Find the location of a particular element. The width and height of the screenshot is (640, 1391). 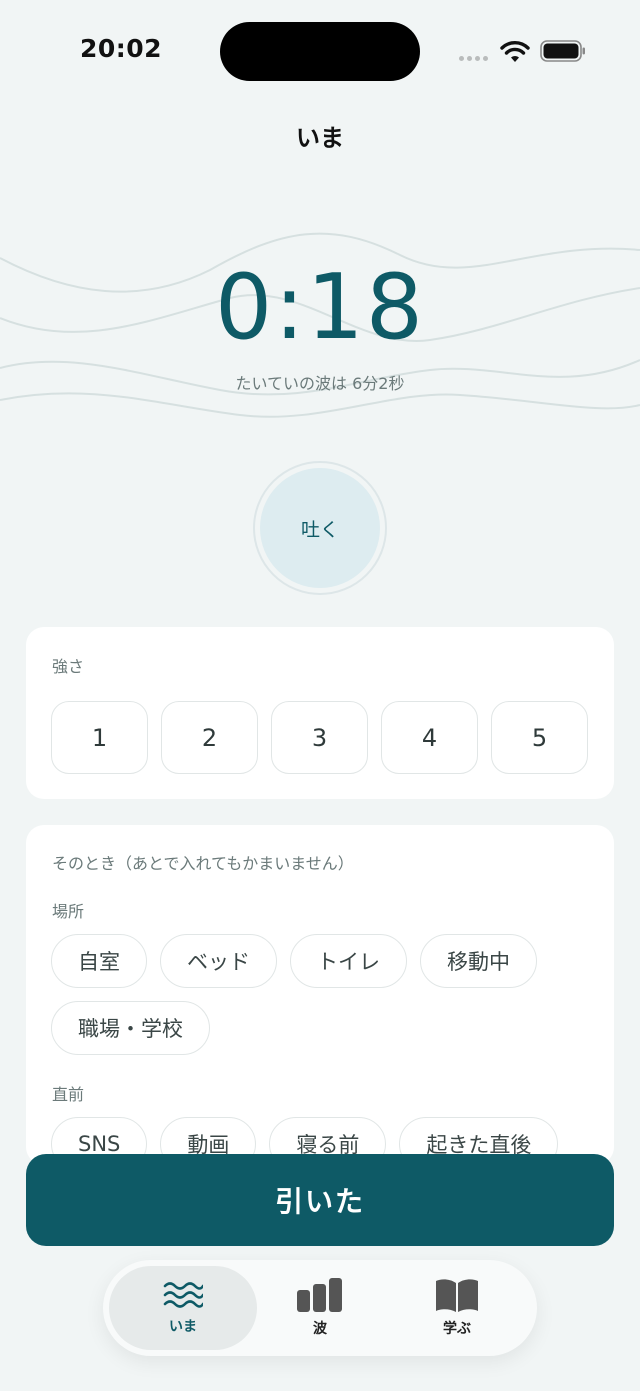

cellular-signal-icon is located at coordinates (473, 58).